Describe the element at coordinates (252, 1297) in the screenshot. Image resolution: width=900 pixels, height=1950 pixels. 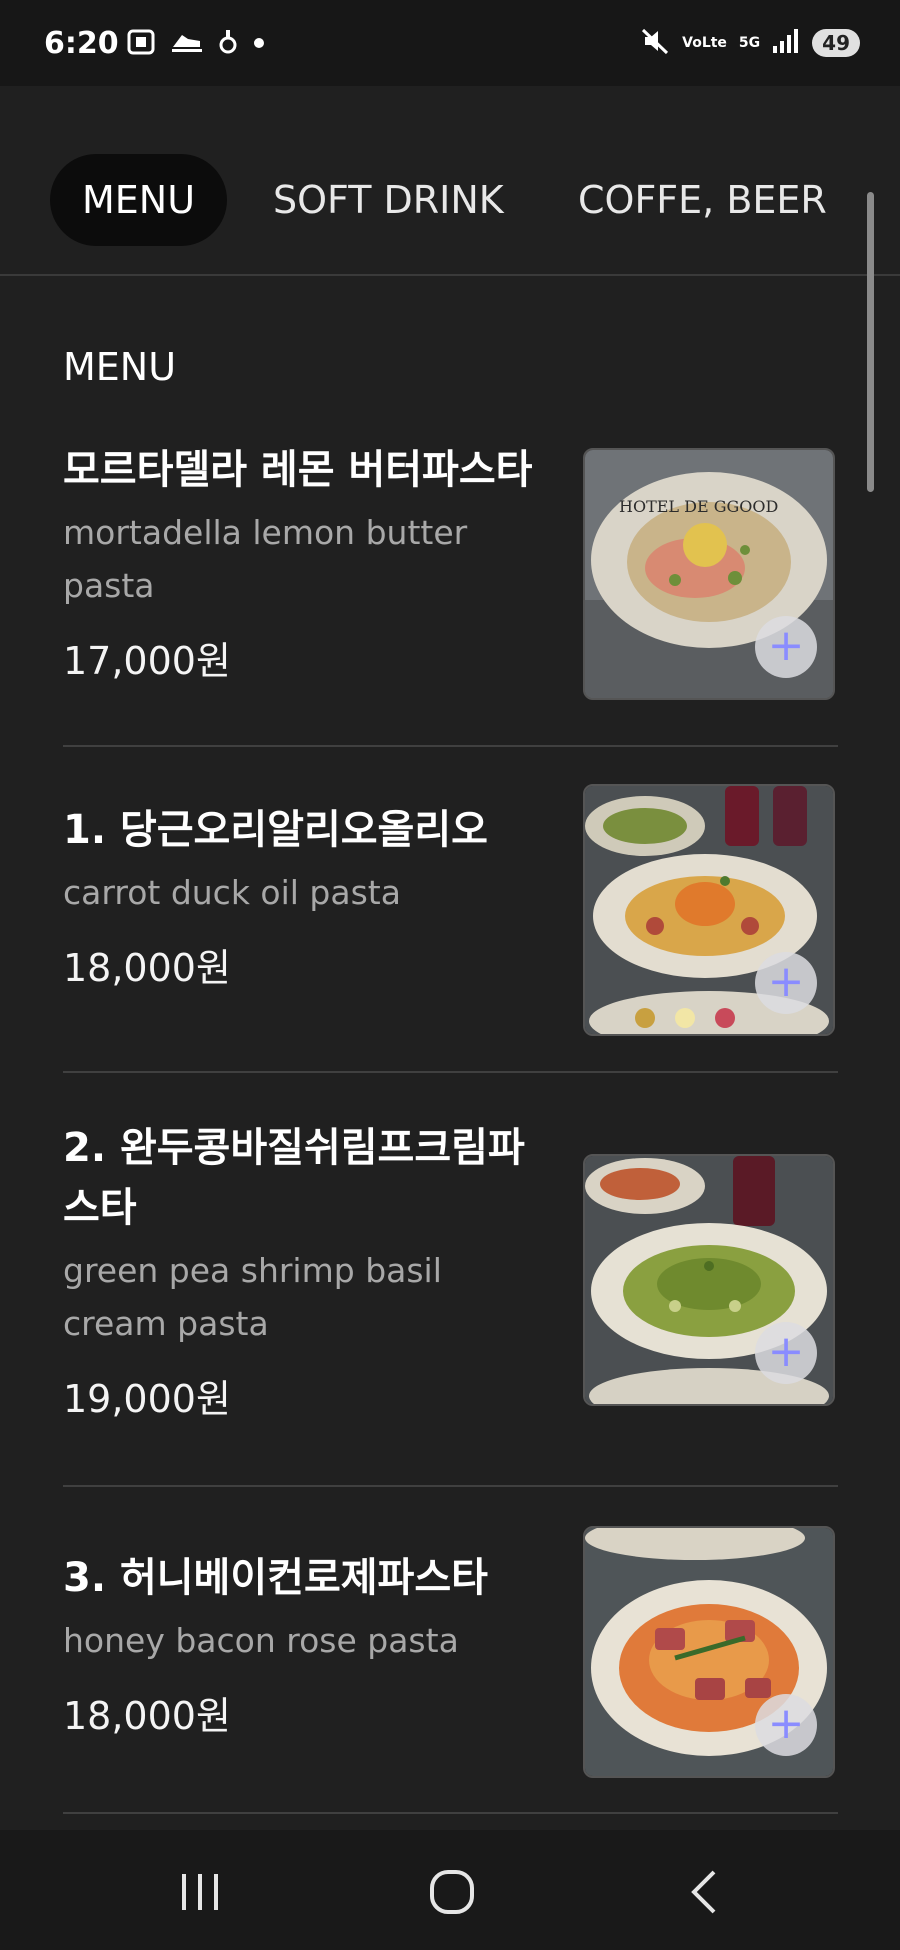
I see `item-description: green pea shrimp basil cream pasta` at that location.